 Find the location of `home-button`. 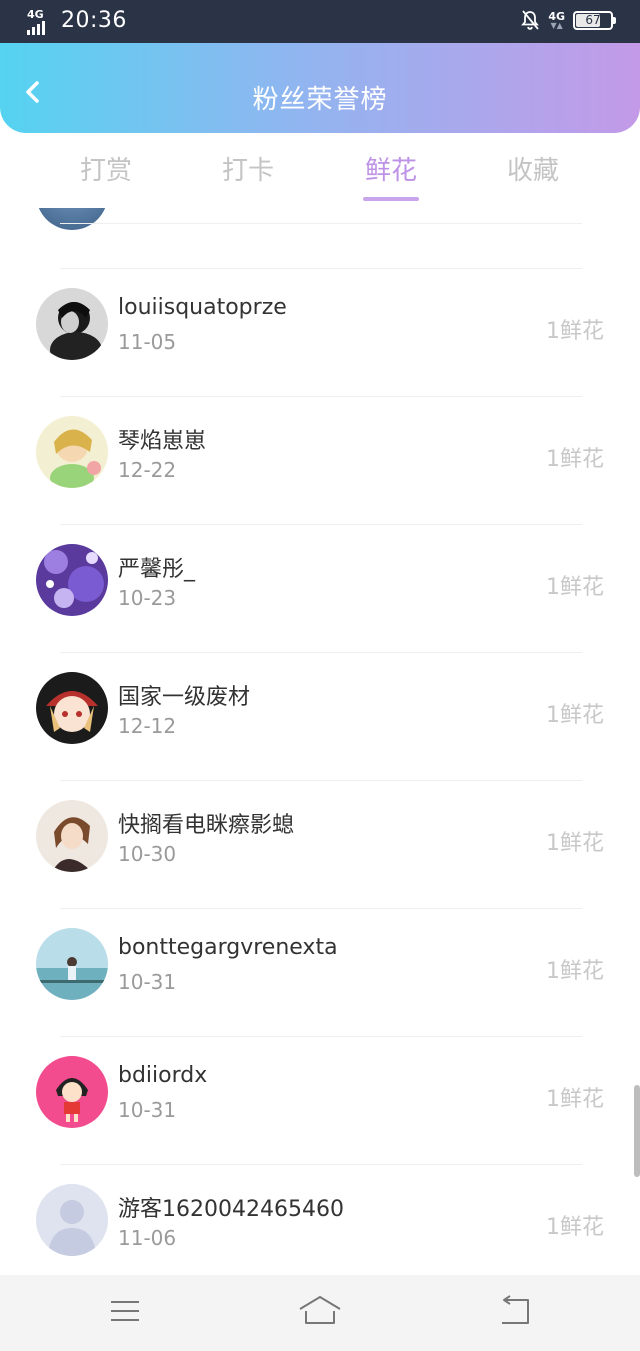

home-button is located at coordinates (320, 1311).